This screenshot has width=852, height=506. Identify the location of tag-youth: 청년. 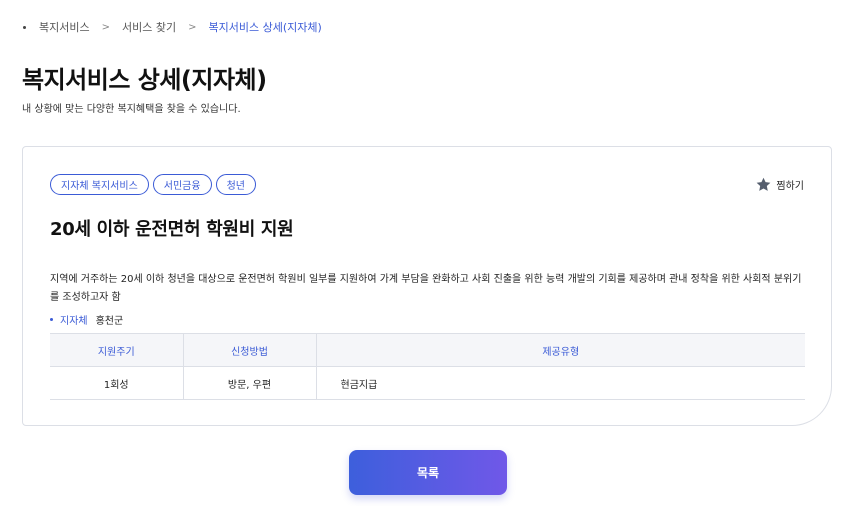
(235, 184).